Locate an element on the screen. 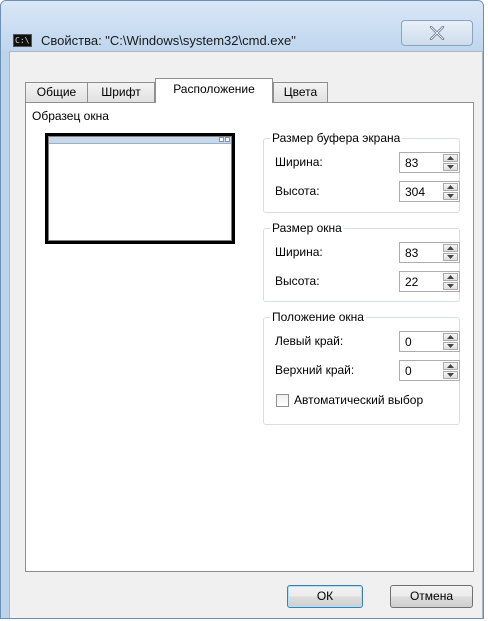 This screenshot has height=621, width=488. window-height-value: 22 is located at coordinates (412, 282).